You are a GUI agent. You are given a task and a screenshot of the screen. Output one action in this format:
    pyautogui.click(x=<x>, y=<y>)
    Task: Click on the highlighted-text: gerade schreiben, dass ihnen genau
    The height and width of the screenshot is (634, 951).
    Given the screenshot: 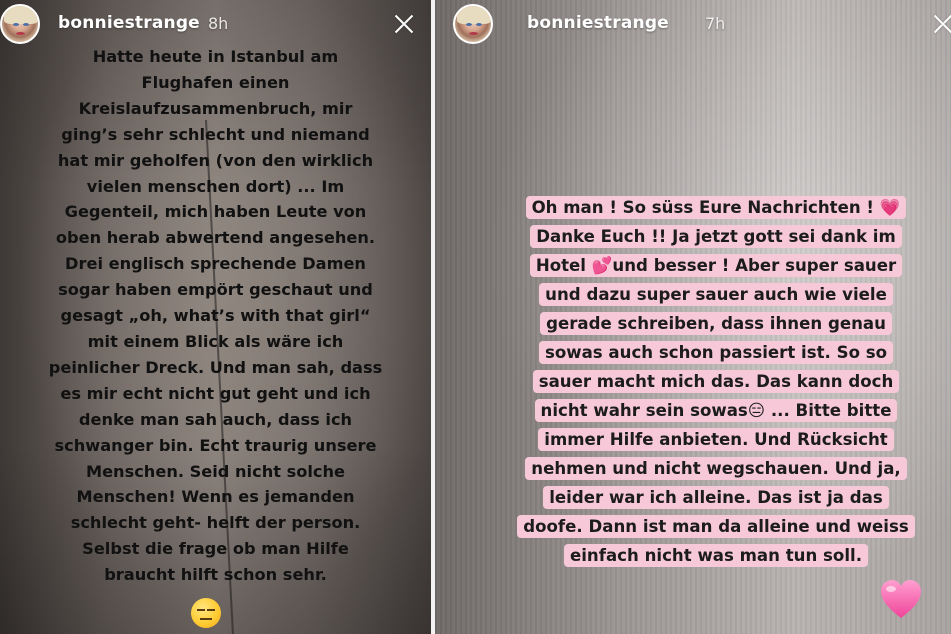 What is the action you would take?
    pyautogui.click(x=716, y=323)
    